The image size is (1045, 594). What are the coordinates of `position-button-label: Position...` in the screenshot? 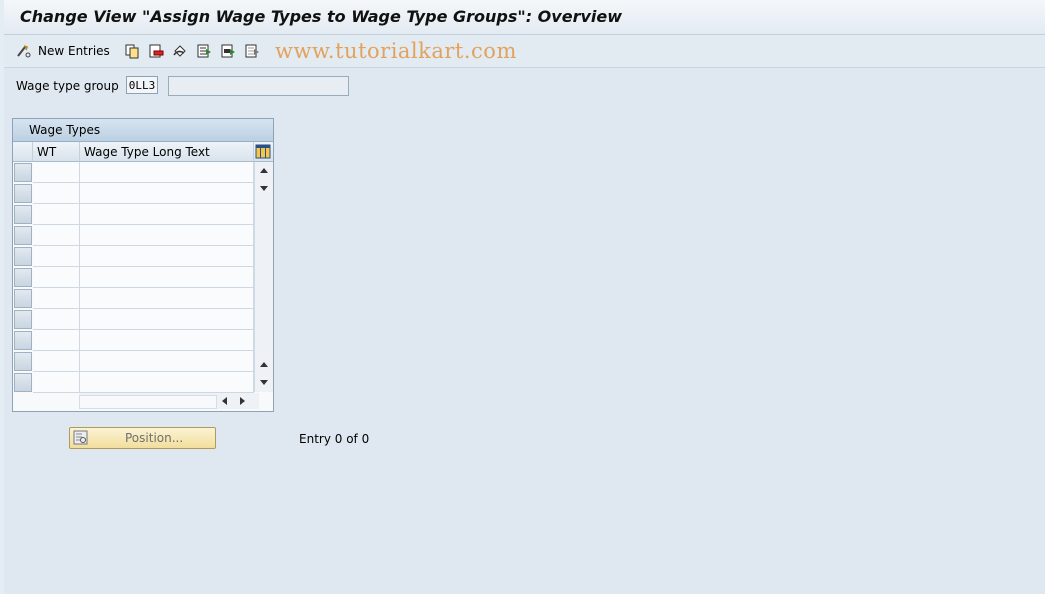 It's located at (154, 438).